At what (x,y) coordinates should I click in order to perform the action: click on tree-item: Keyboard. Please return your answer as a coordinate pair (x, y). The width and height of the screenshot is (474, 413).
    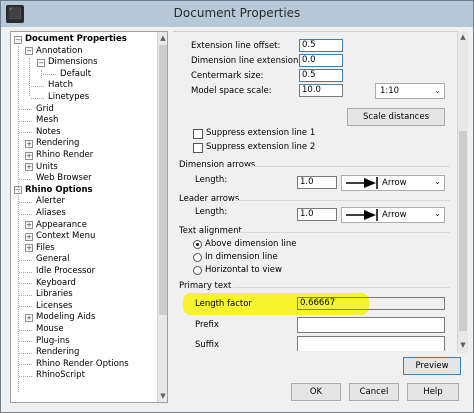
    Looking at the image, I should click on (56, 283).